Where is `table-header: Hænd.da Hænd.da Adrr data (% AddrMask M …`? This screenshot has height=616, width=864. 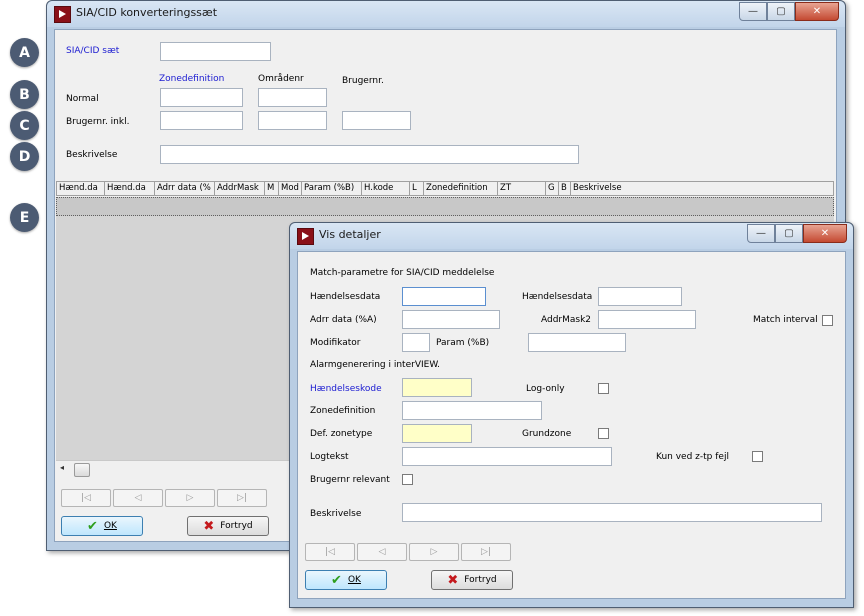 table-header: Hænd.da Hænd.da Adrr data (% AddrMask M … is located at coordinates (445, 188).